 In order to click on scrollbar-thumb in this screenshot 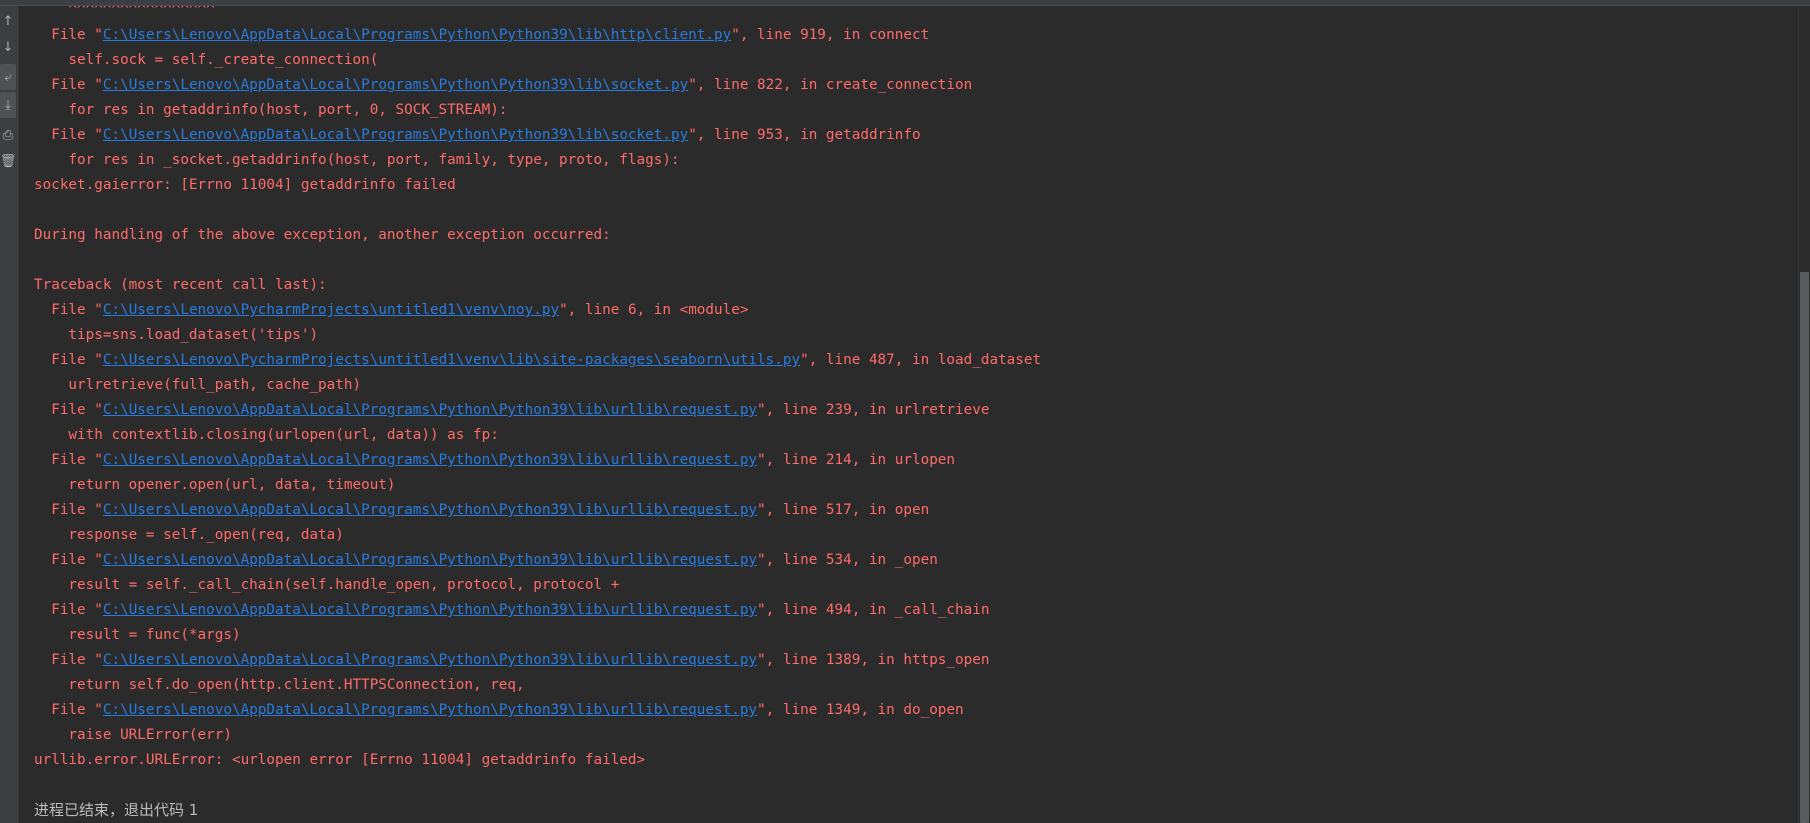, I will do `click(1804, 547)`.